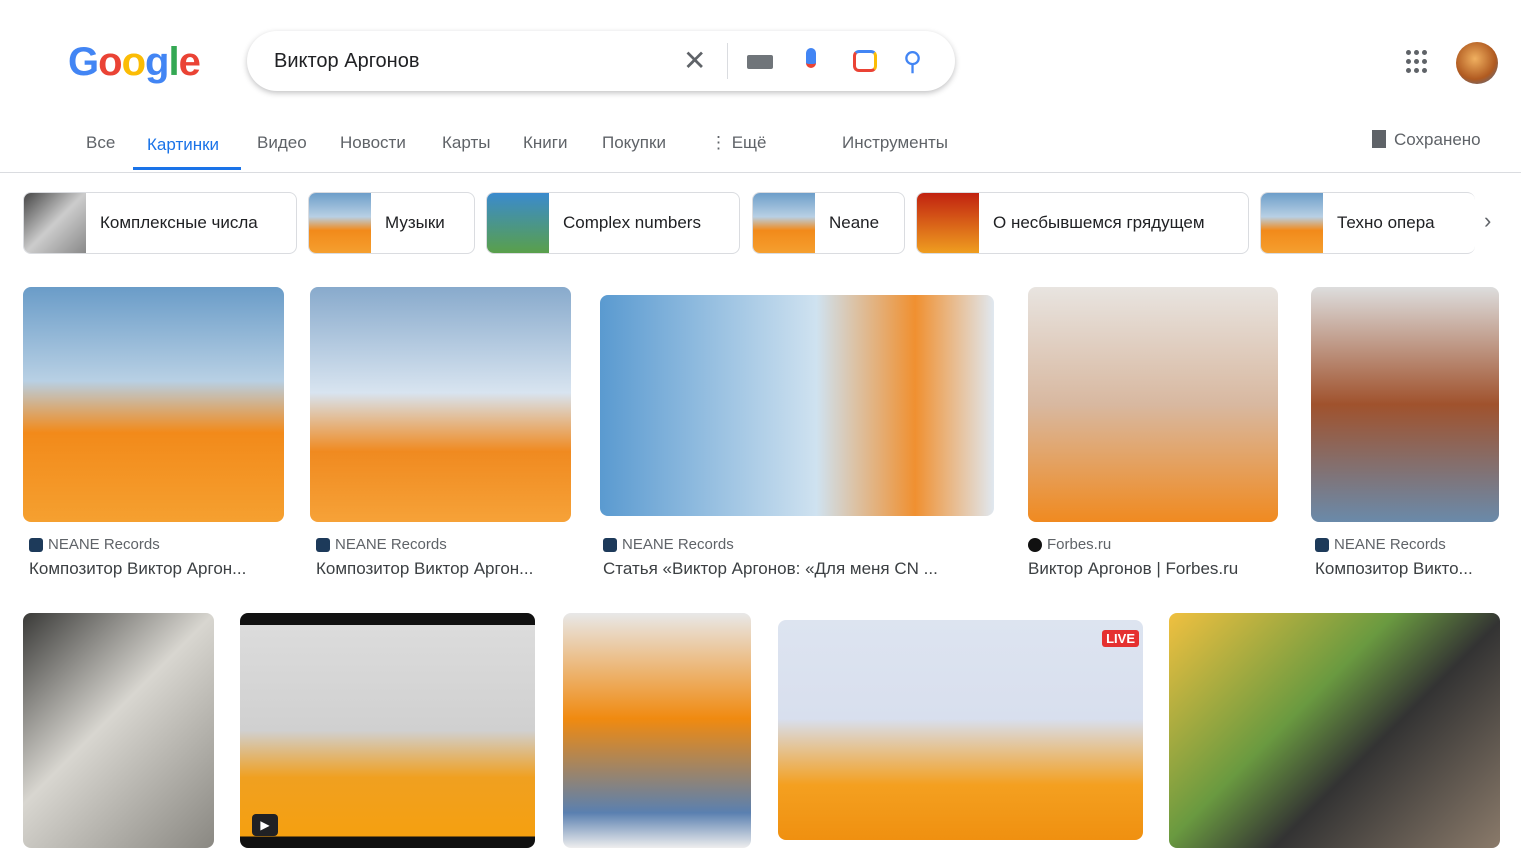 This screenshot has width=1521, height=860. I want to click on result-image: LIVE, so click(960, 730).